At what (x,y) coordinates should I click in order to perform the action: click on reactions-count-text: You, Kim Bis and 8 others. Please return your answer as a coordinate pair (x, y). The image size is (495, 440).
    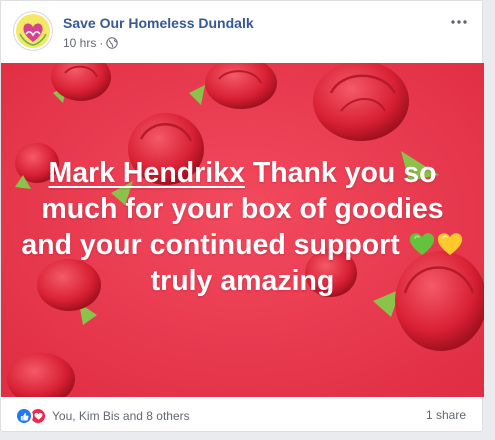
    Looking at the image, I should click on (121, 416).